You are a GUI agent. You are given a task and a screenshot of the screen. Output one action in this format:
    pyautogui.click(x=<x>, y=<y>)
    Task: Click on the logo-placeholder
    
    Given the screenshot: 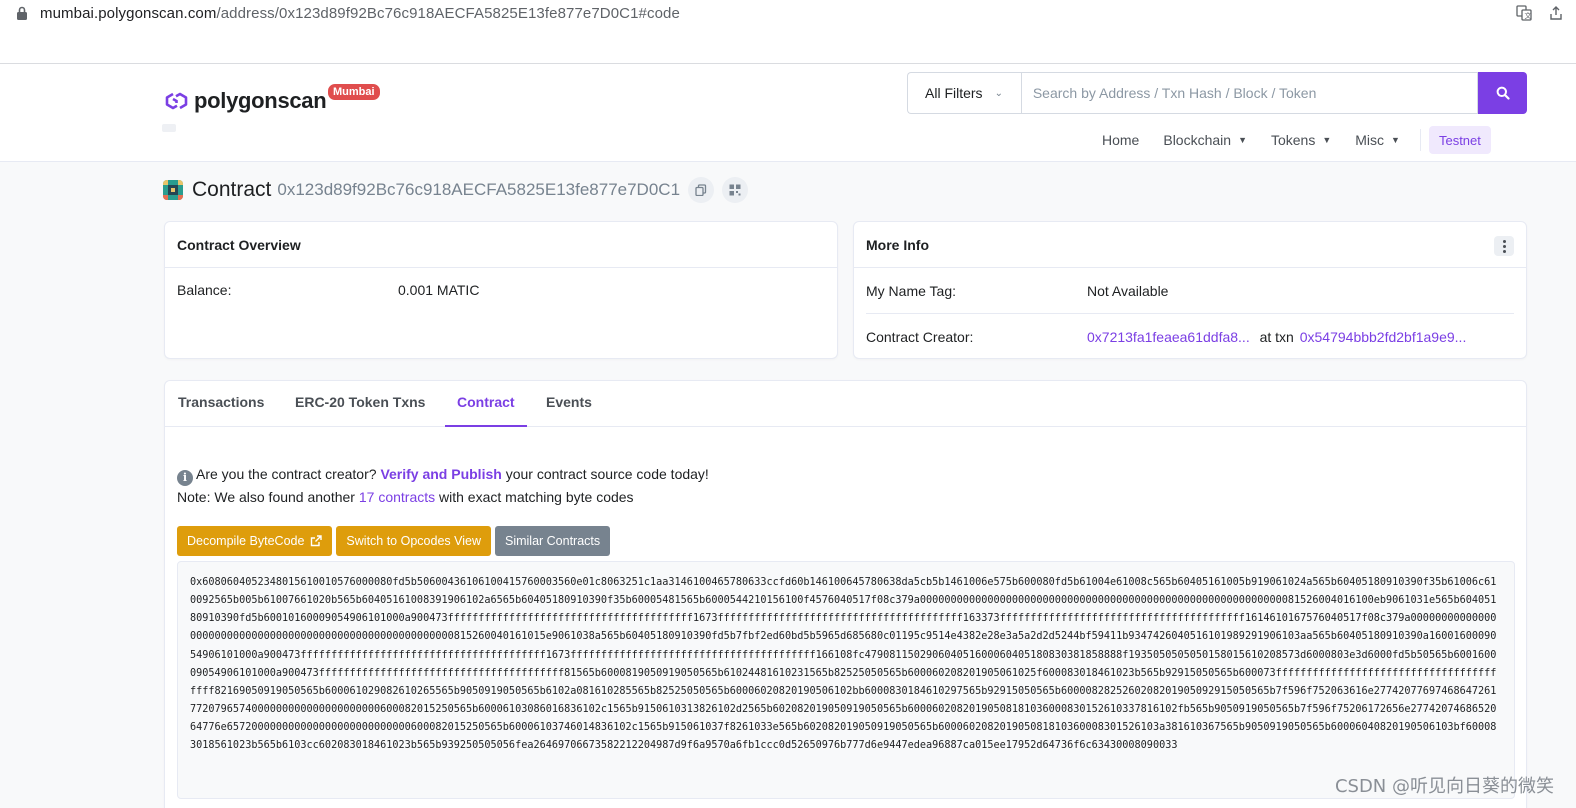 What is the action you would take?
    pyautogui.click(x=169, y=128)
    